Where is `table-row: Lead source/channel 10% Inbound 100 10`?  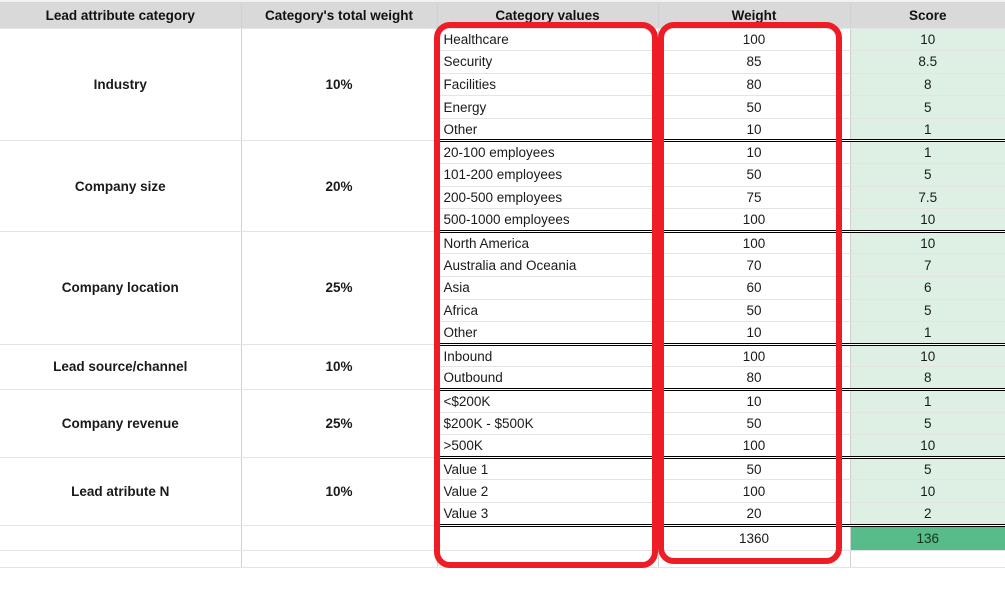
table-row: Lead source/channel 10% Inbound 100 10 is located at coordinates (502, 367).